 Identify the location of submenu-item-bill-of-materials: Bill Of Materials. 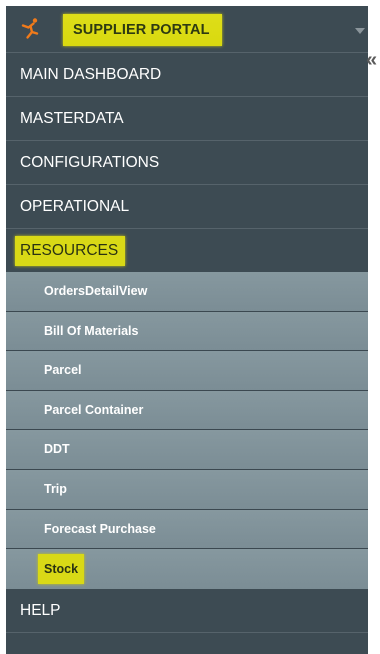
(187, 331).